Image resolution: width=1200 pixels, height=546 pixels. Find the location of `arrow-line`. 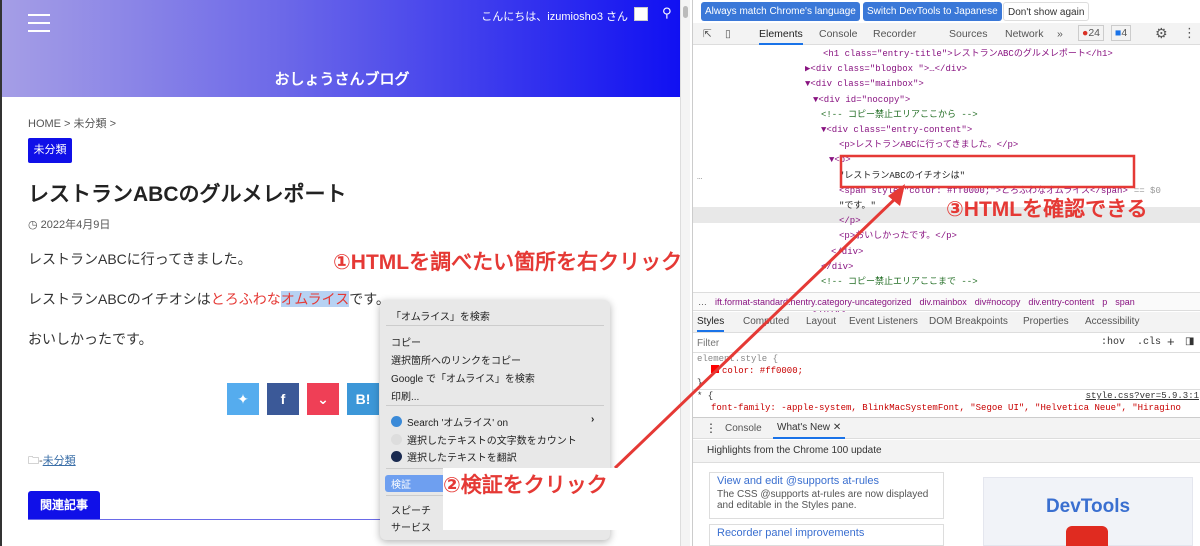

arrow-line is located at coordinates (756, 332).